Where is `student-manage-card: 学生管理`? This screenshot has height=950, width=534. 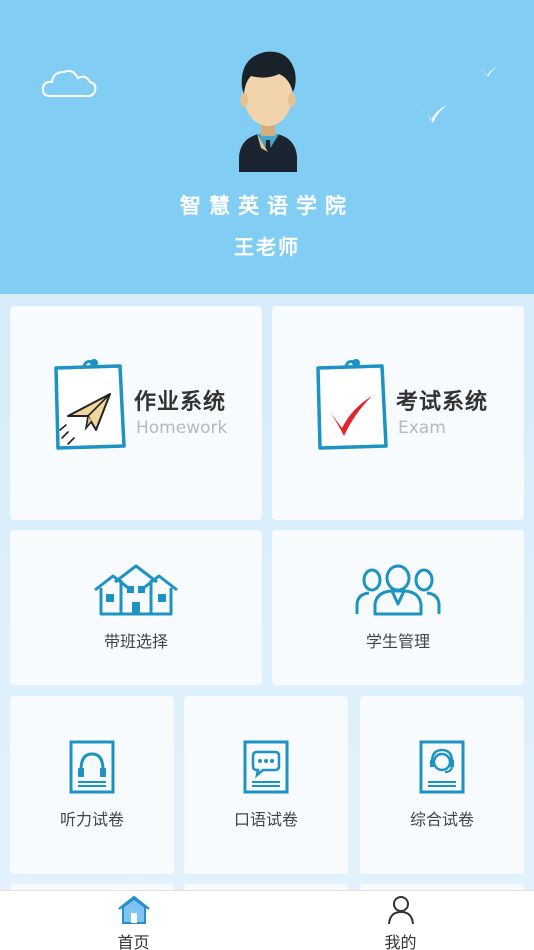
student-manage-card: 学生管理 is located at coordinates (398, 607).